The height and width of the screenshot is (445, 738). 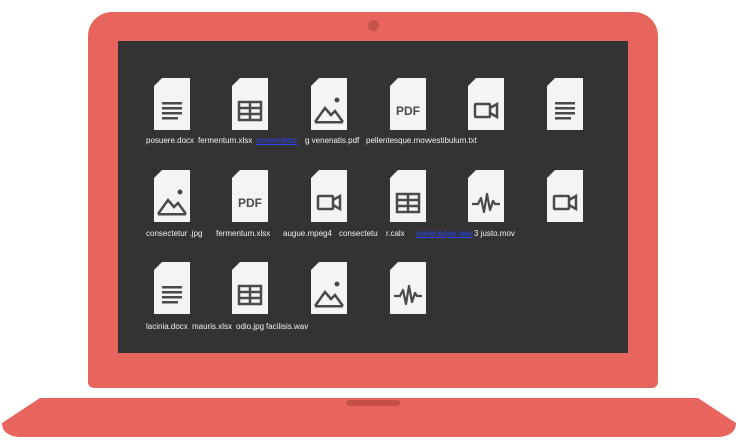 What do you see at coordinates (170, 141) in the screenshot?
I see `file-label: posuere.docx` at bounding box center [170, 141].